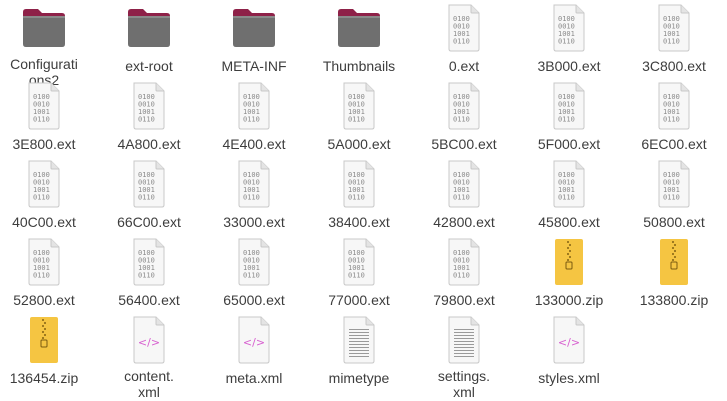  I want to click on file-label: 3E800.ext, so click(47, 144).